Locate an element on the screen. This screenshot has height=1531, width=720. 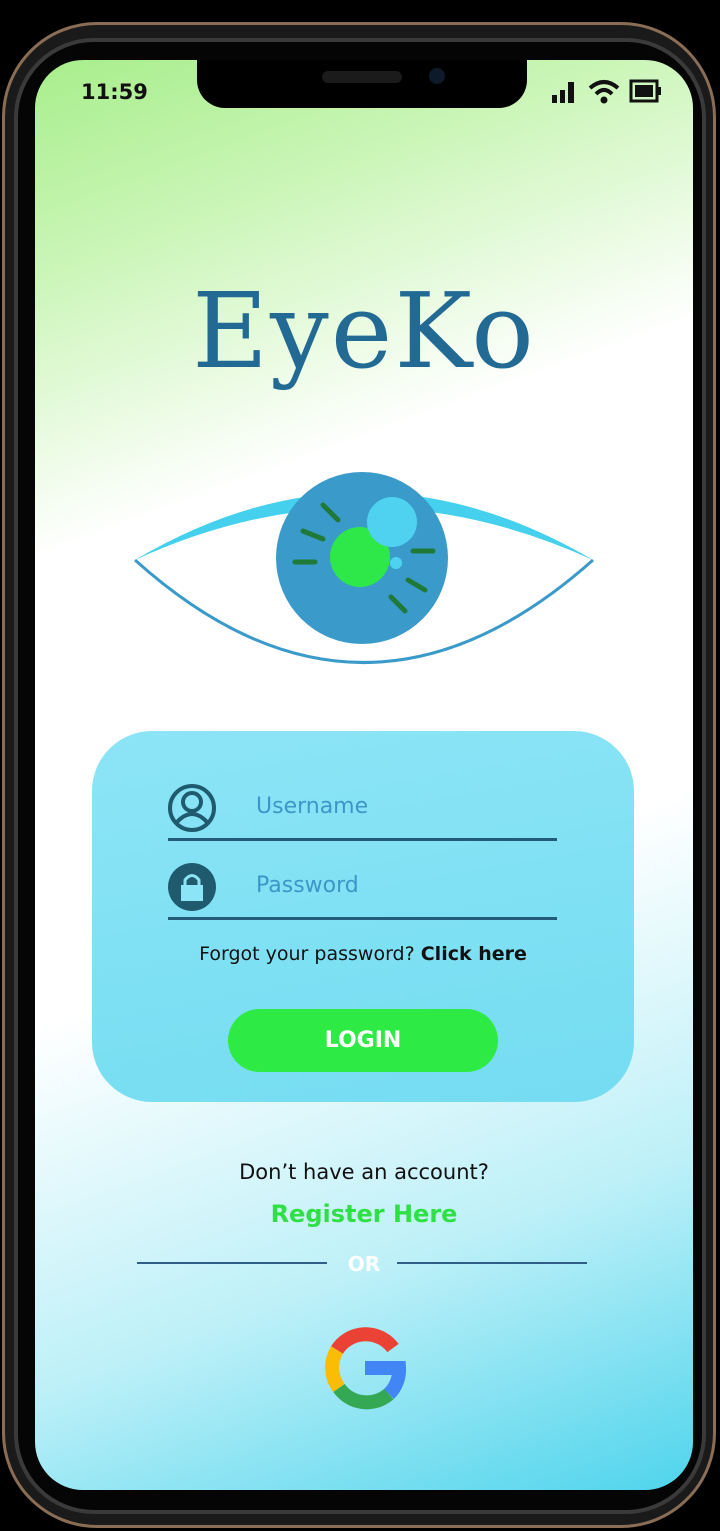
signal-icon is located at coordinates (563, 92).